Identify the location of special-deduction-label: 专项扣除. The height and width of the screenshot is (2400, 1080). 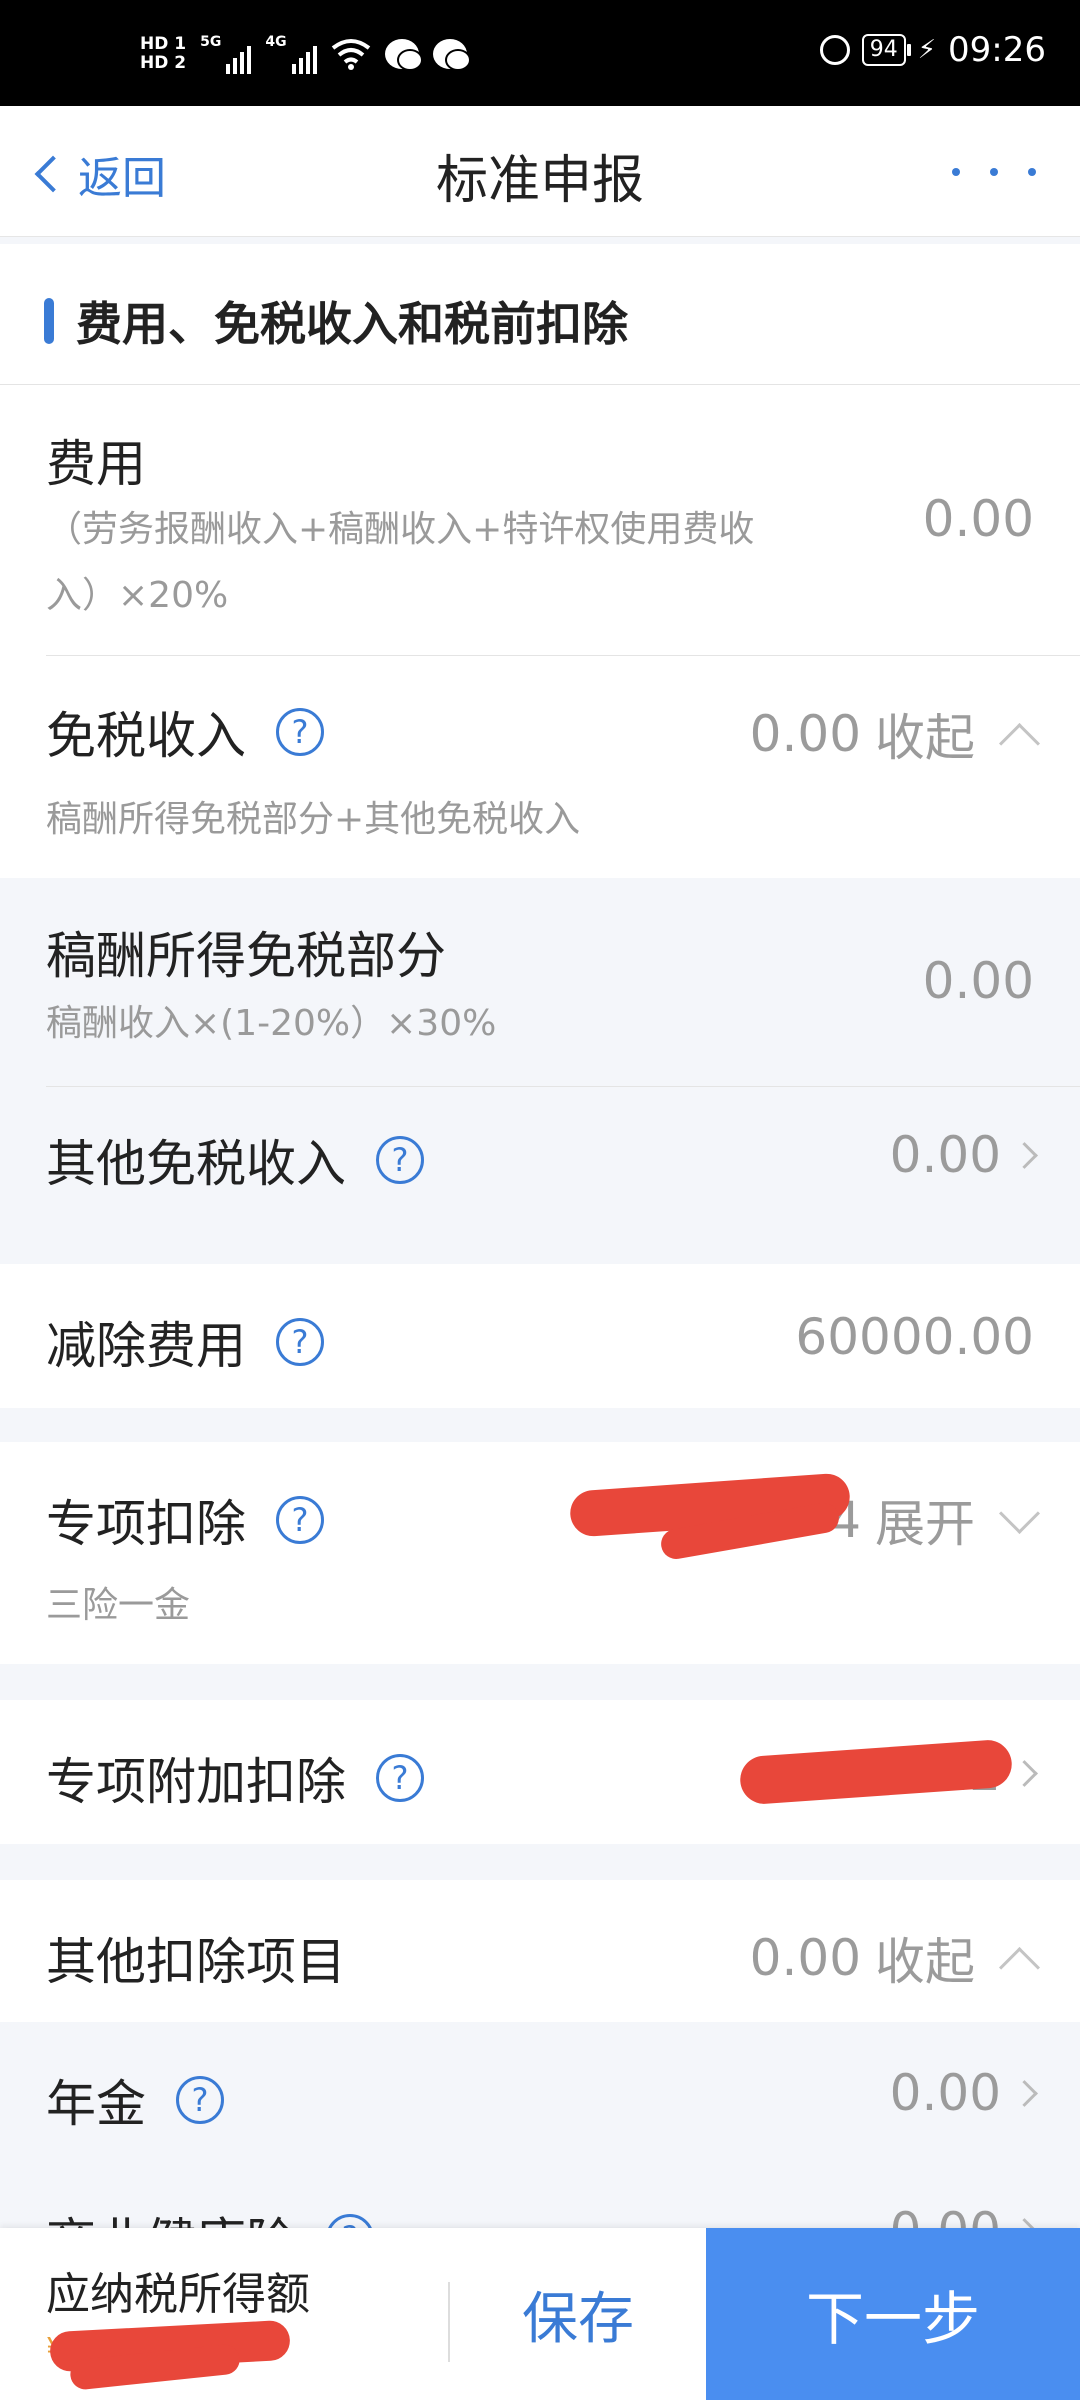
(146, 1524).